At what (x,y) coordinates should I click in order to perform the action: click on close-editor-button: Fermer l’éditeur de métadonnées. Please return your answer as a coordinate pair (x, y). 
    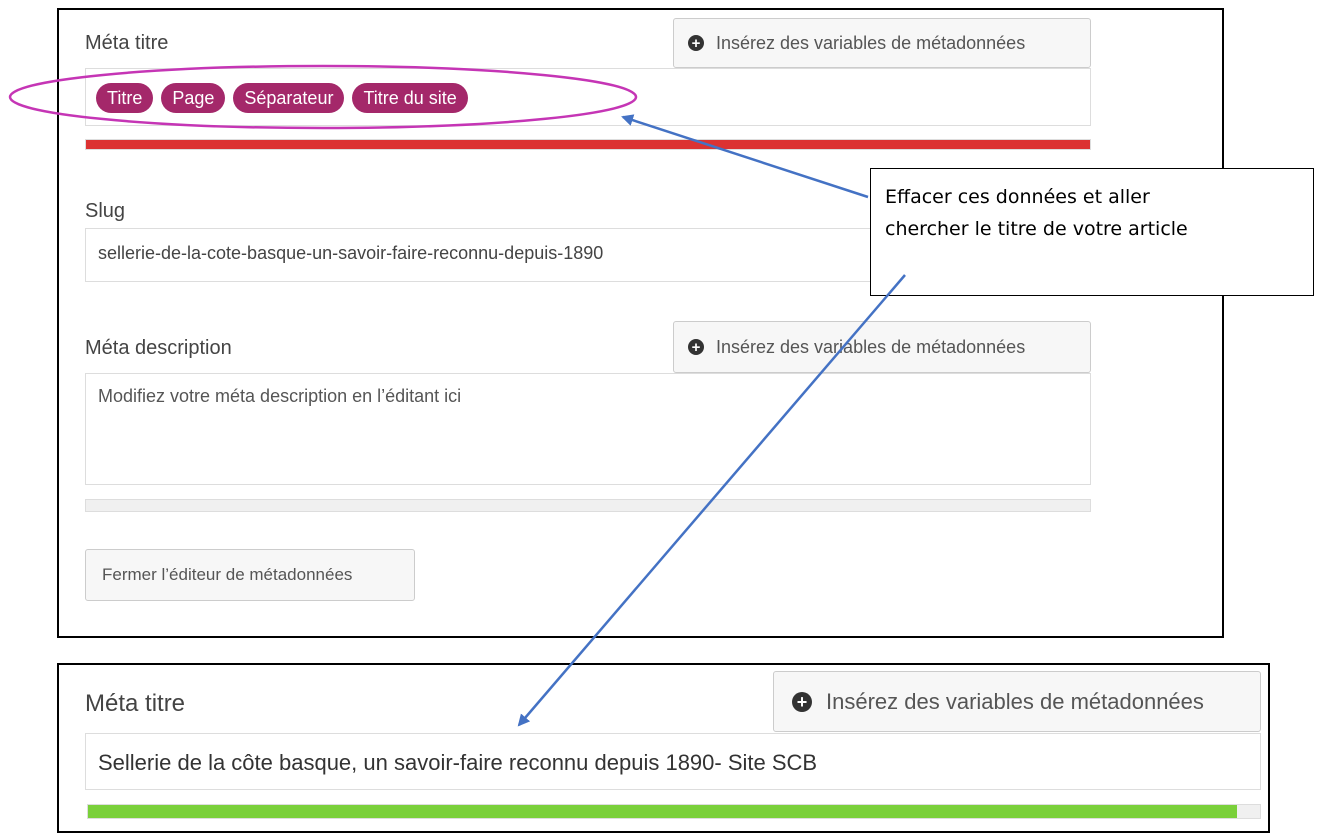
    Looking at the image, I should click on (250, 575).